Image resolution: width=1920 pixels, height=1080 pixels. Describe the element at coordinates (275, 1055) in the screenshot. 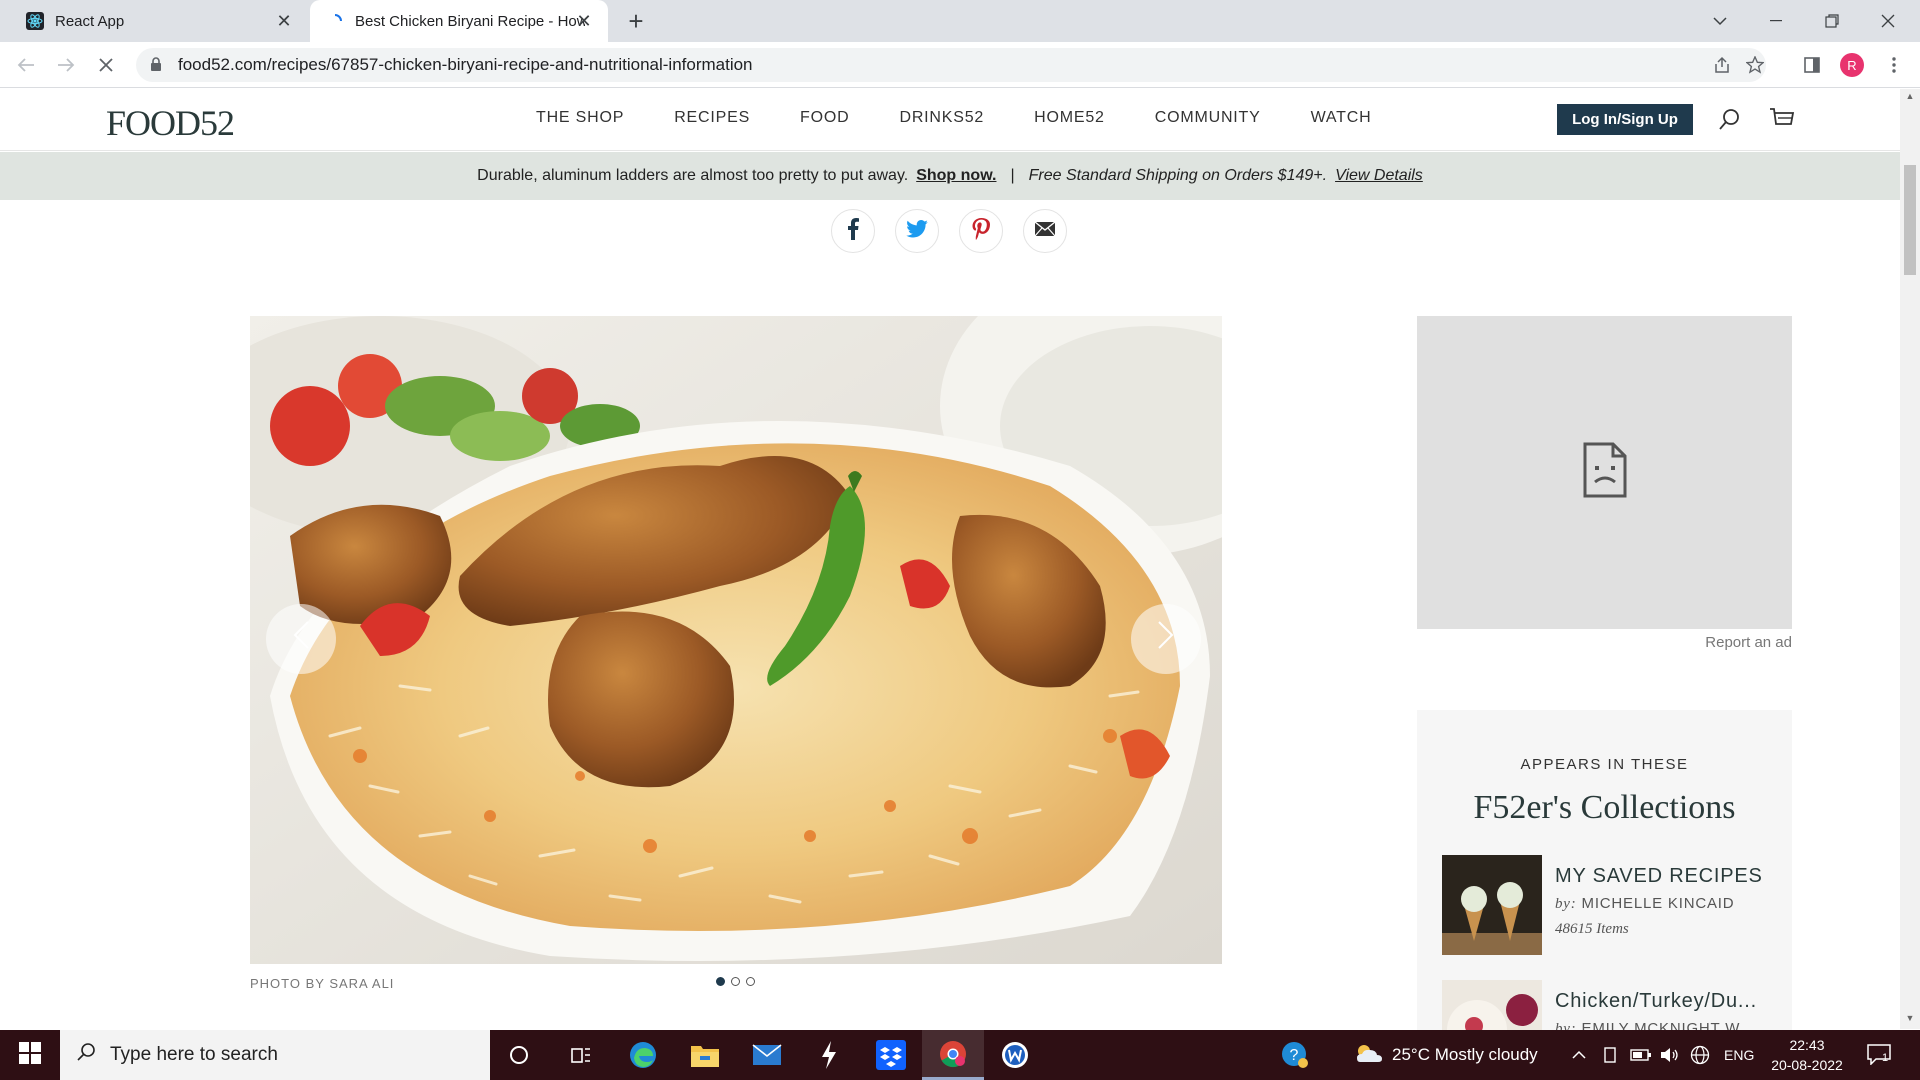

I see `taskbar-search-box: Type here to search` at that location.